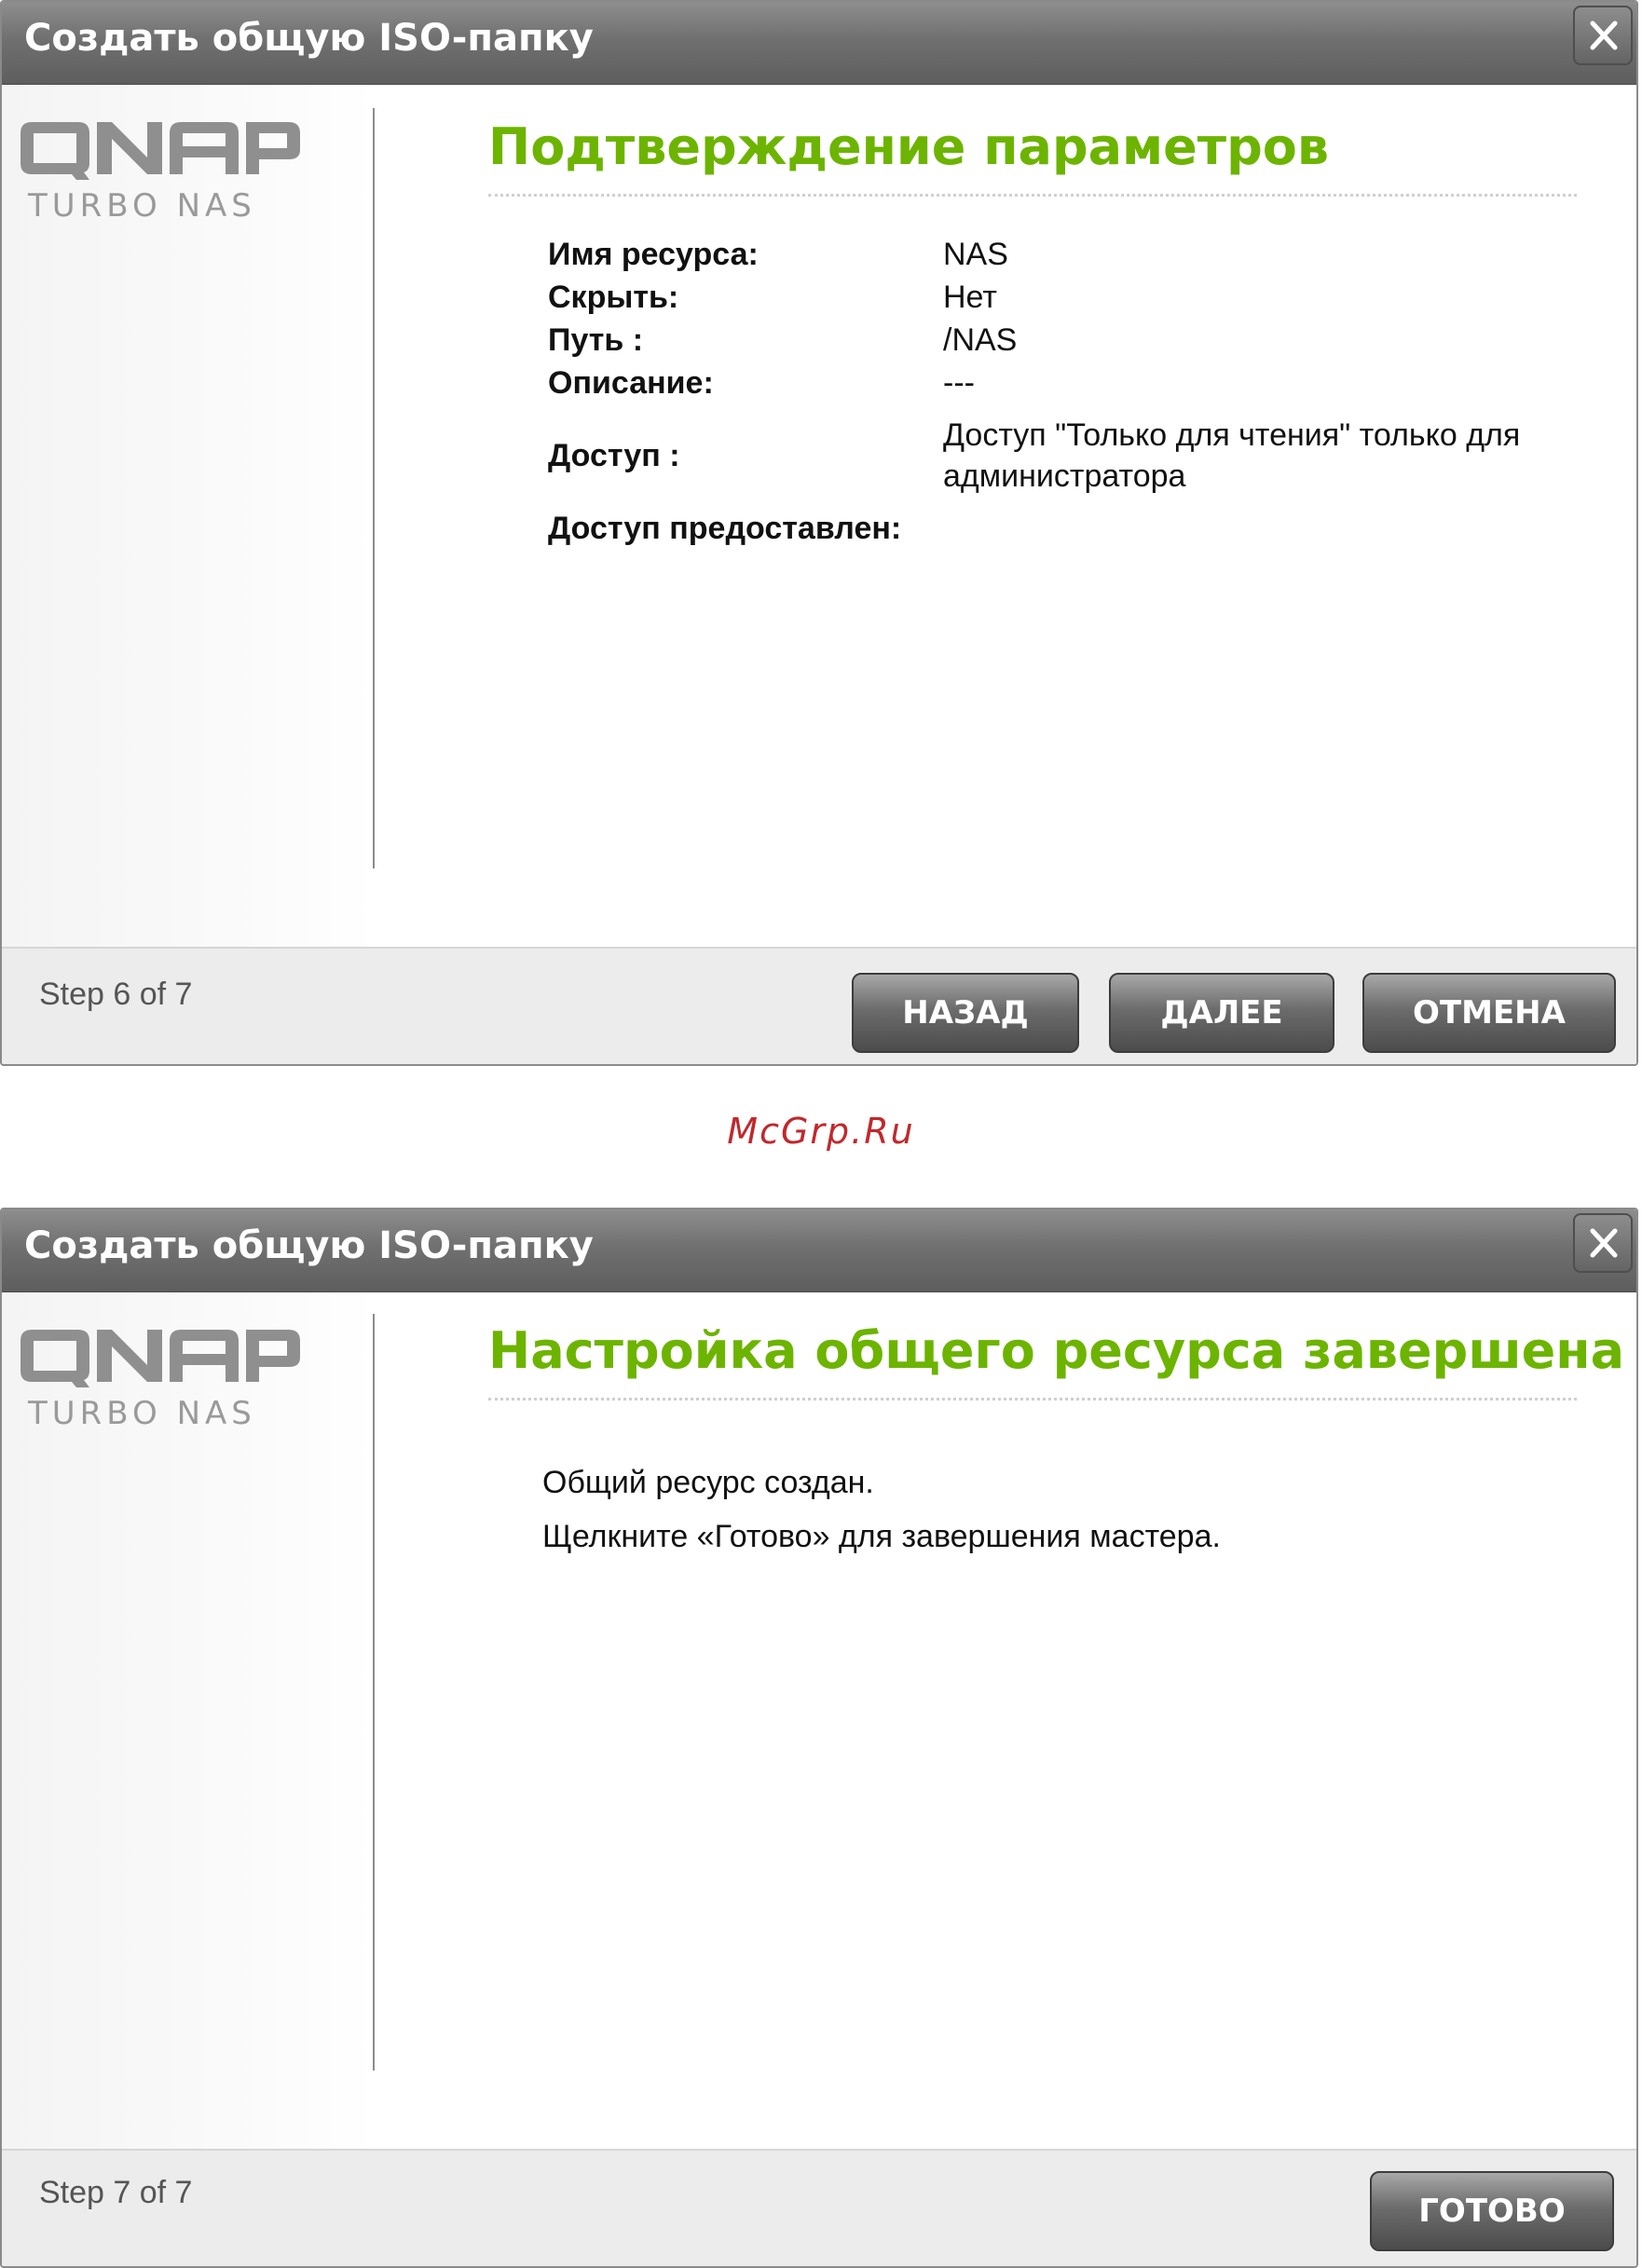 The width and height of the screenshot is (1642, 2268). What do you see at coordinates (1060, 383) in the screenshot?
I see `summary-row-description: Описание: ---` at bounding box center [1060, 383].